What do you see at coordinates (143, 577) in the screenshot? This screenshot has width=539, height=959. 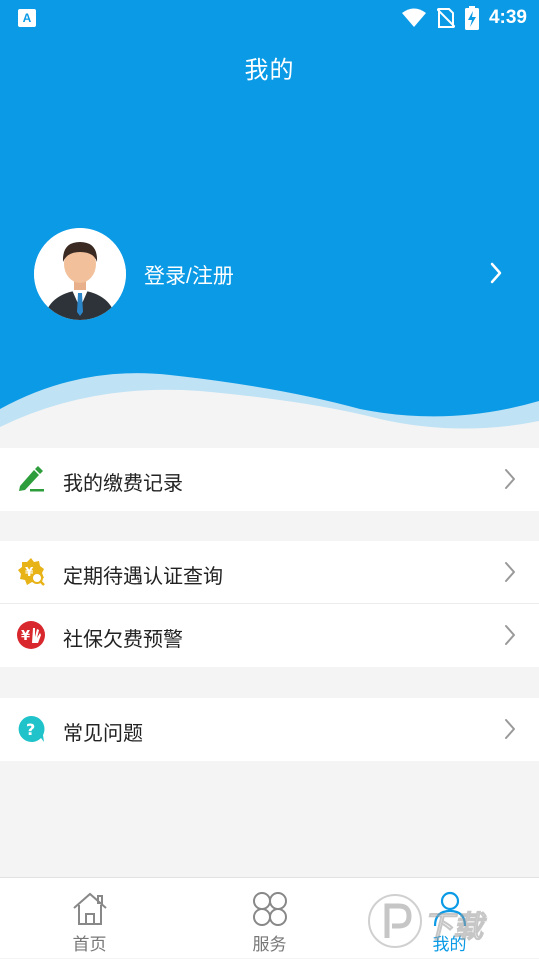 I see `menu-label: 定期待遇认证查询` at bounding box center [143, 577].